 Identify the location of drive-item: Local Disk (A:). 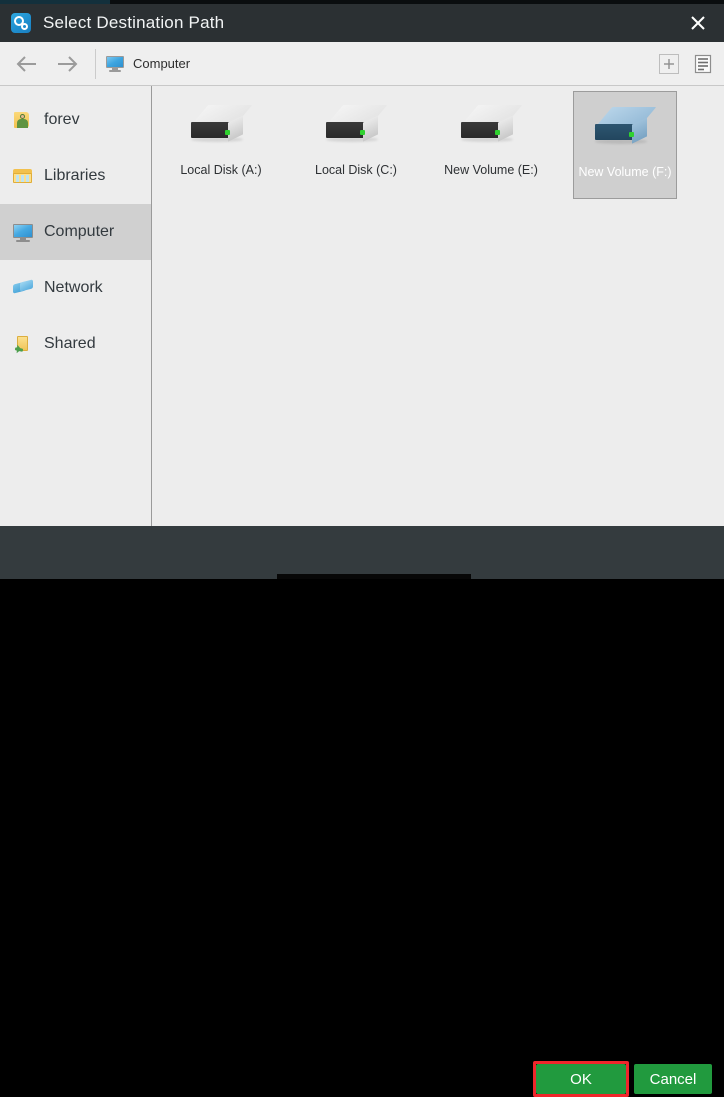
(221, 144).